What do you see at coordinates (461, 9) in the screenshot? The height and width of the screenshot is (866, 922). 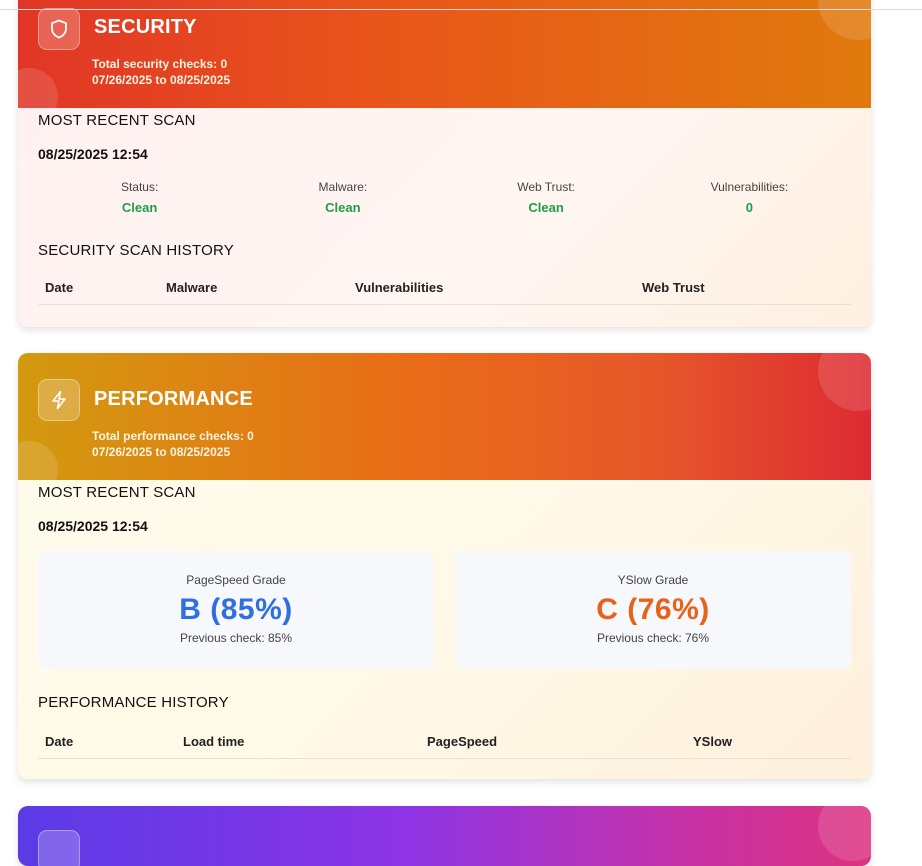 I see `viewport-divider` at bounding box center [461, 9].